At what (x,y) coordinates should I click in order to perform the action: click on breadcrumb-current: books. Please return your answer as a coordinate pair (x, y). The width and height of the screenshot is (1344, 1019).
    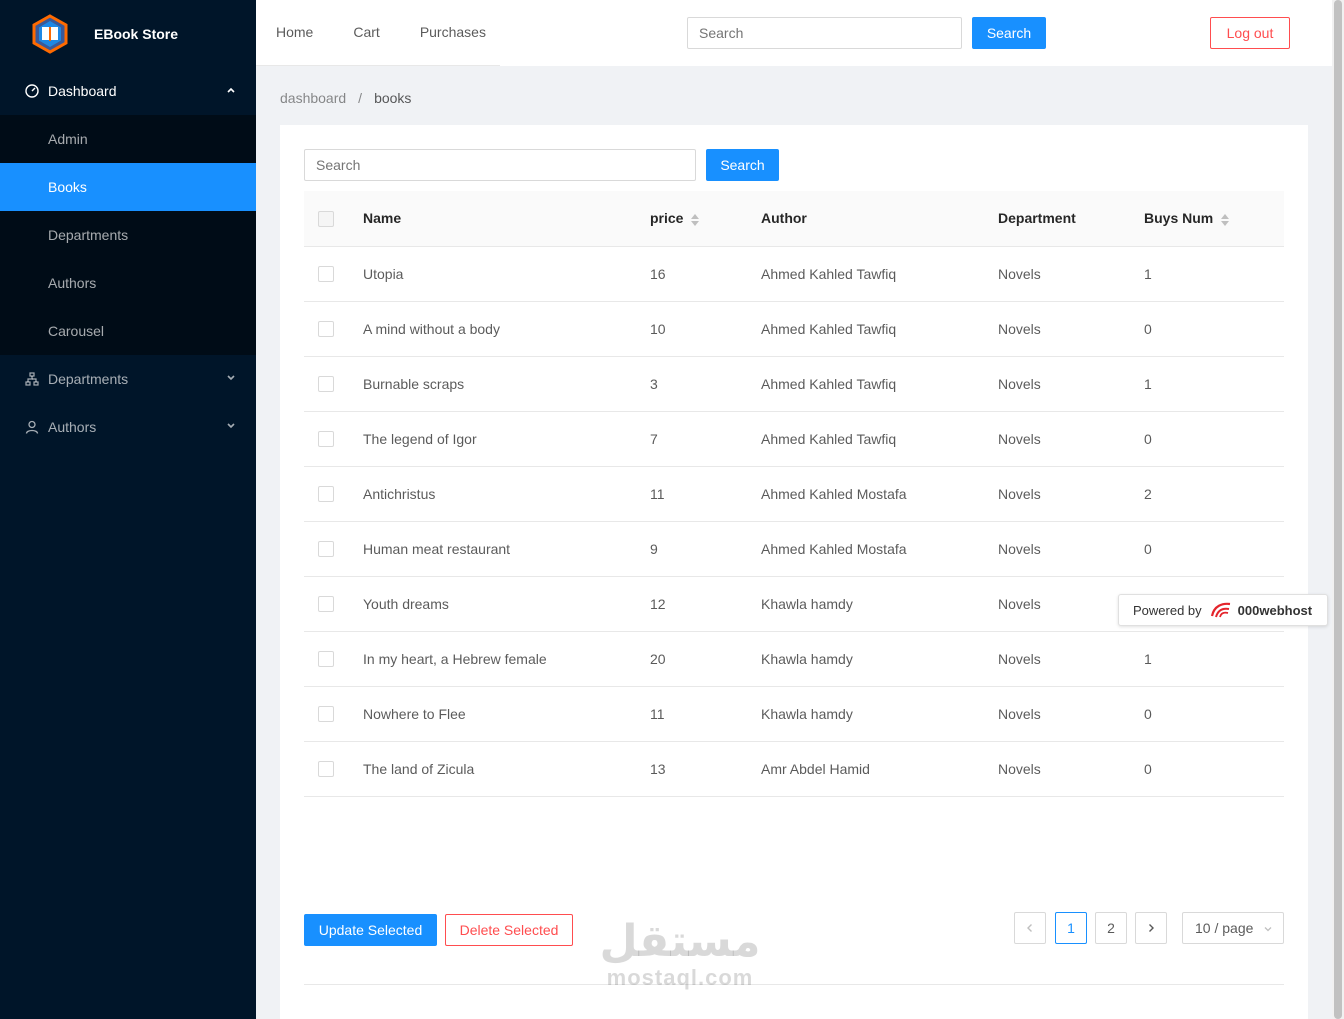
    Looking at the image, I should click on (393, 98).